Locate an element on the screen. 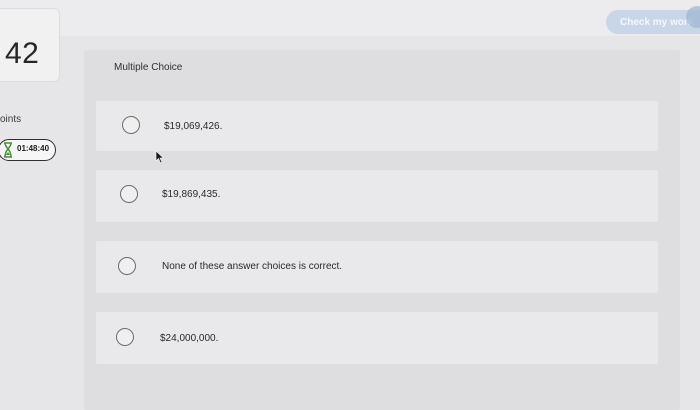 The width and height of the screenshot is (700, 410). top-bar is located at coordinates (350, 18).